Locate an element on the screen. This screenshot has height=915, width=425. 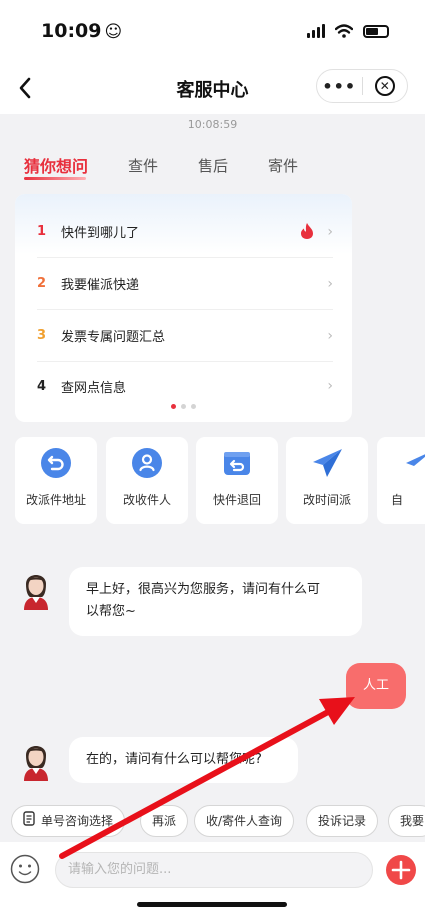
faq-item-1: 1 快件到哪儿了 › is located at coordinates (185, 232).